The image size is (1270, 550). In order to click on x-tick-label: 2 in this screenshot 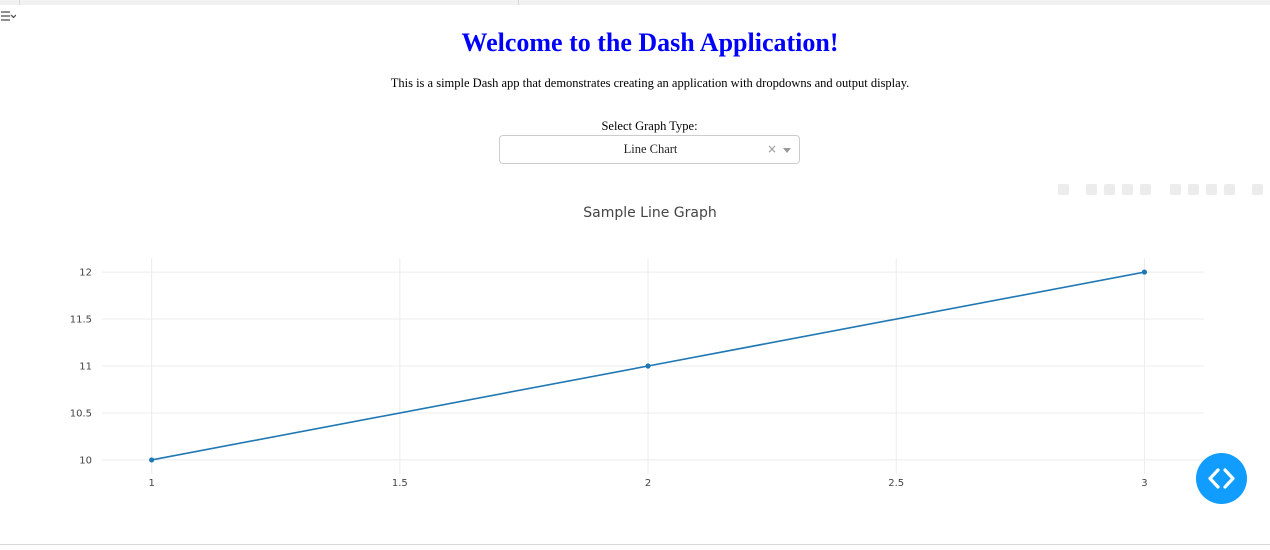, I will do `click(648, 483)`.